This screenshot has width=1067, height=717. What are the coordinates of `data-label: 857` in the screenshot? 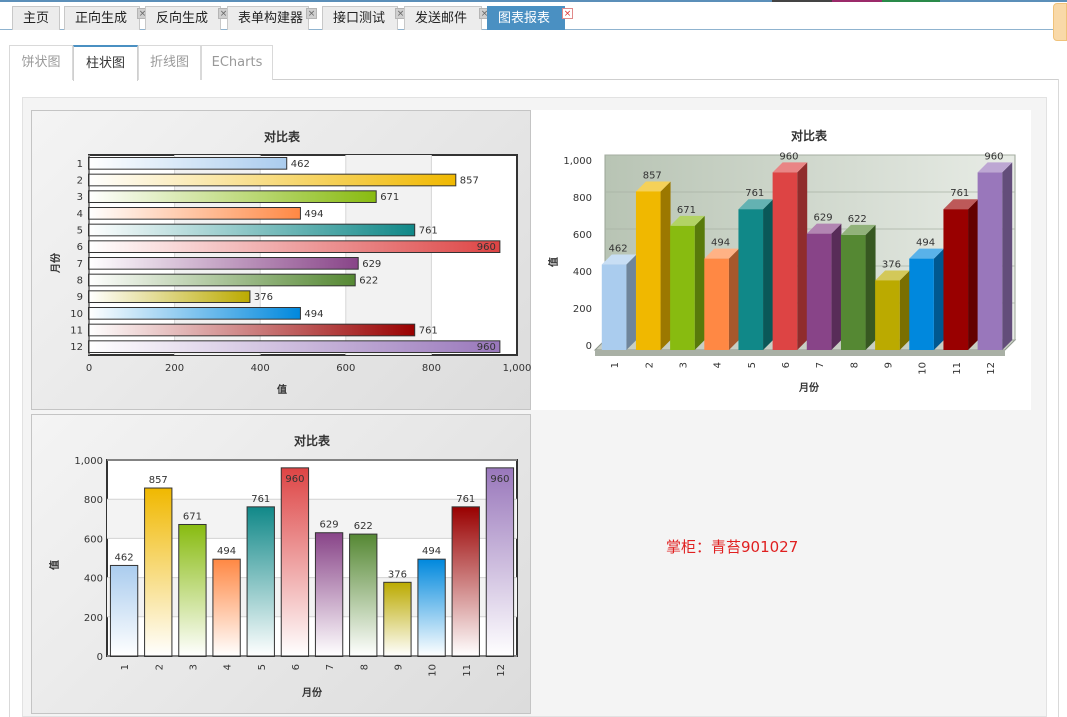 It's located at (652, 175).